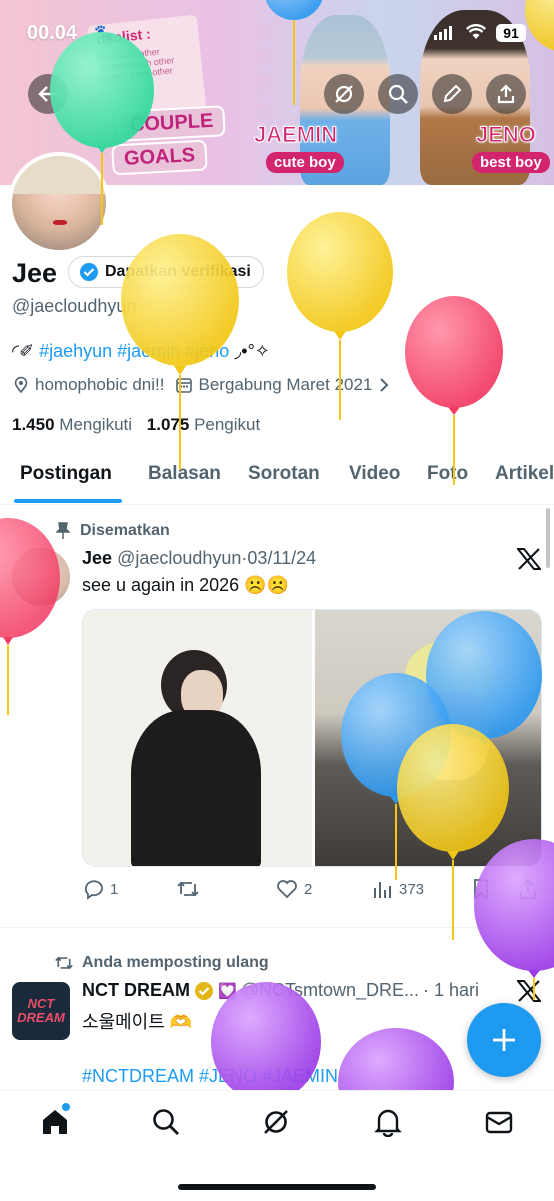 This screenshot has width=554, height=1201. What do you see at coordinates (447, 474) in the screenshot?
I see `tab-photos: Foto` at bounding box center [447, 474].